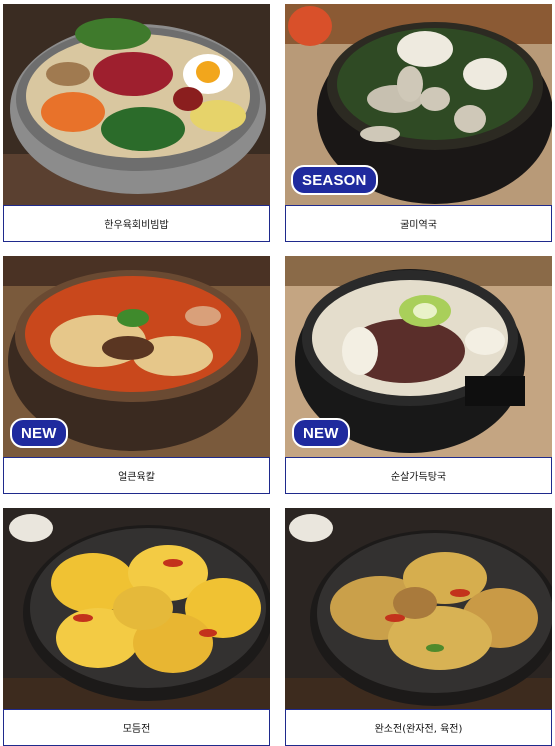  What do you see at coordinates (334, 180) in the screenshot?
I see `badge-season: SEASON` at bounding box center [334, 180].